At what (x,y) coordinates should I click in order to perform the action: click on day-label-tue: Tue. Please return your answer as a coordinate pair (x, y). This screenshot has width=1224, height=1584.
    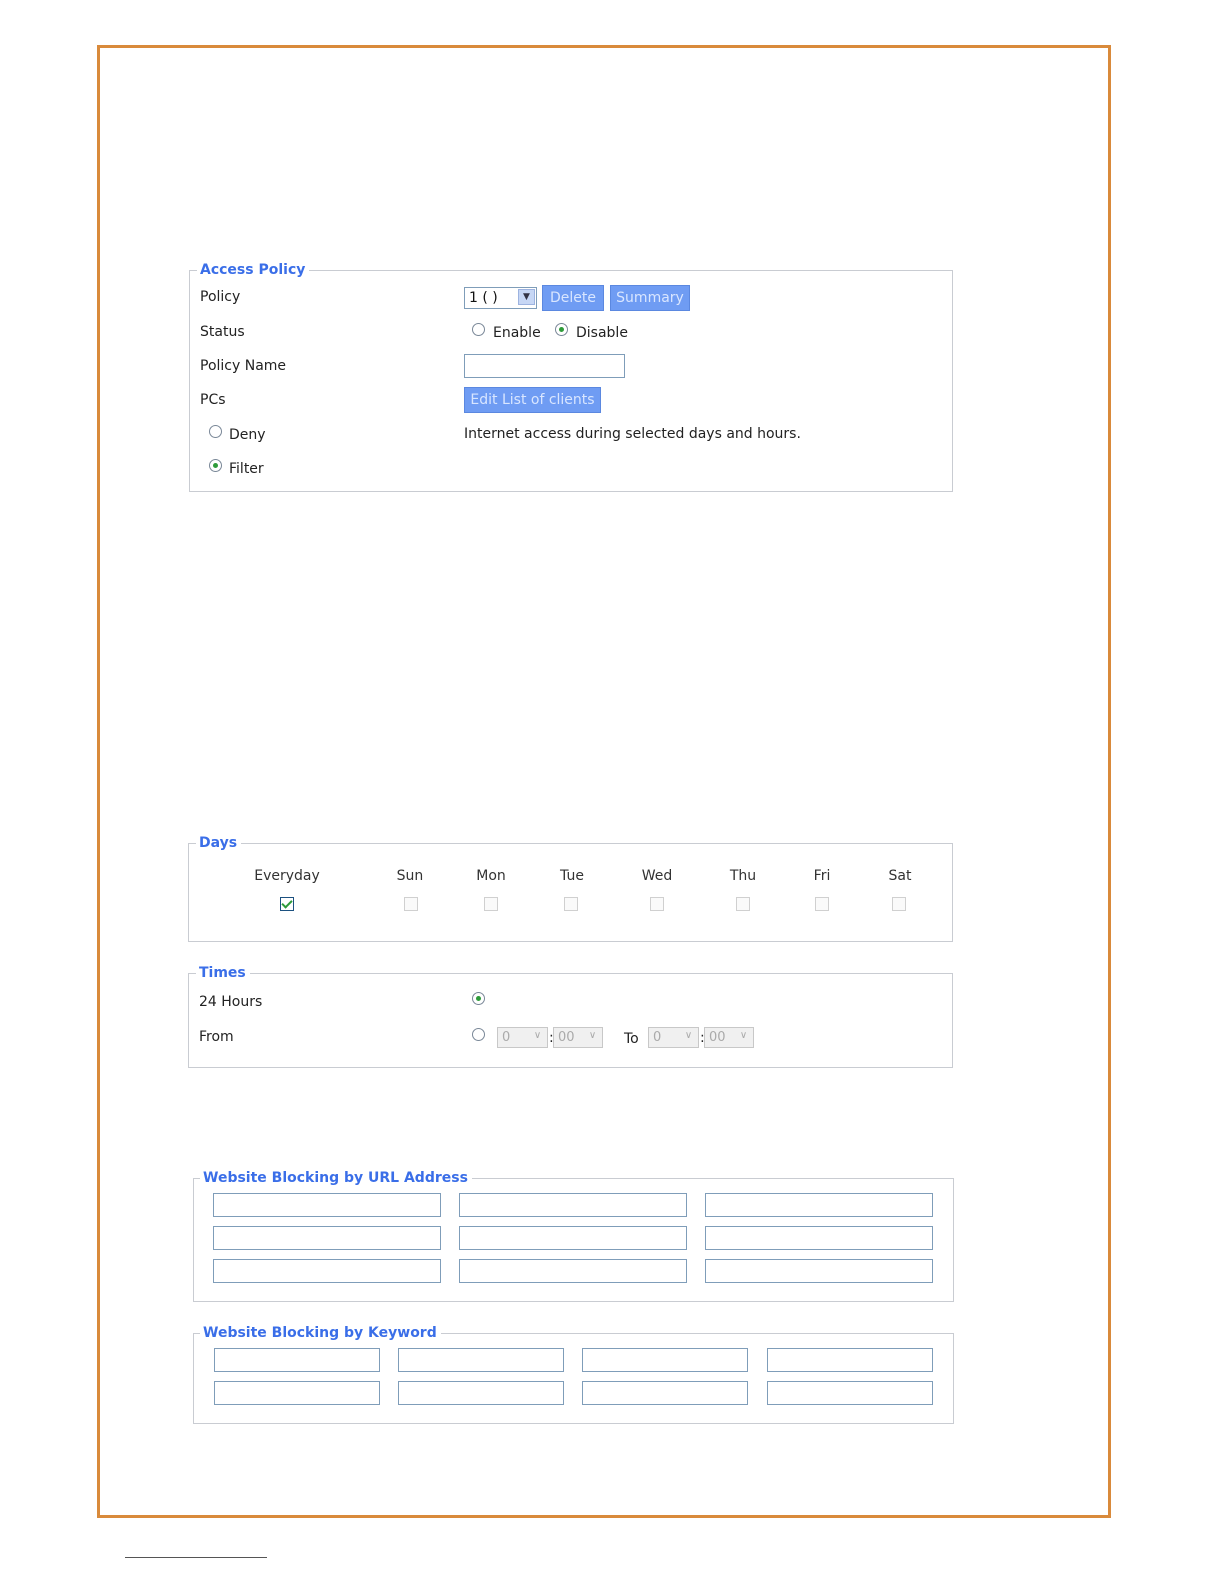
    Looking at the image, I should click on (572, 876).